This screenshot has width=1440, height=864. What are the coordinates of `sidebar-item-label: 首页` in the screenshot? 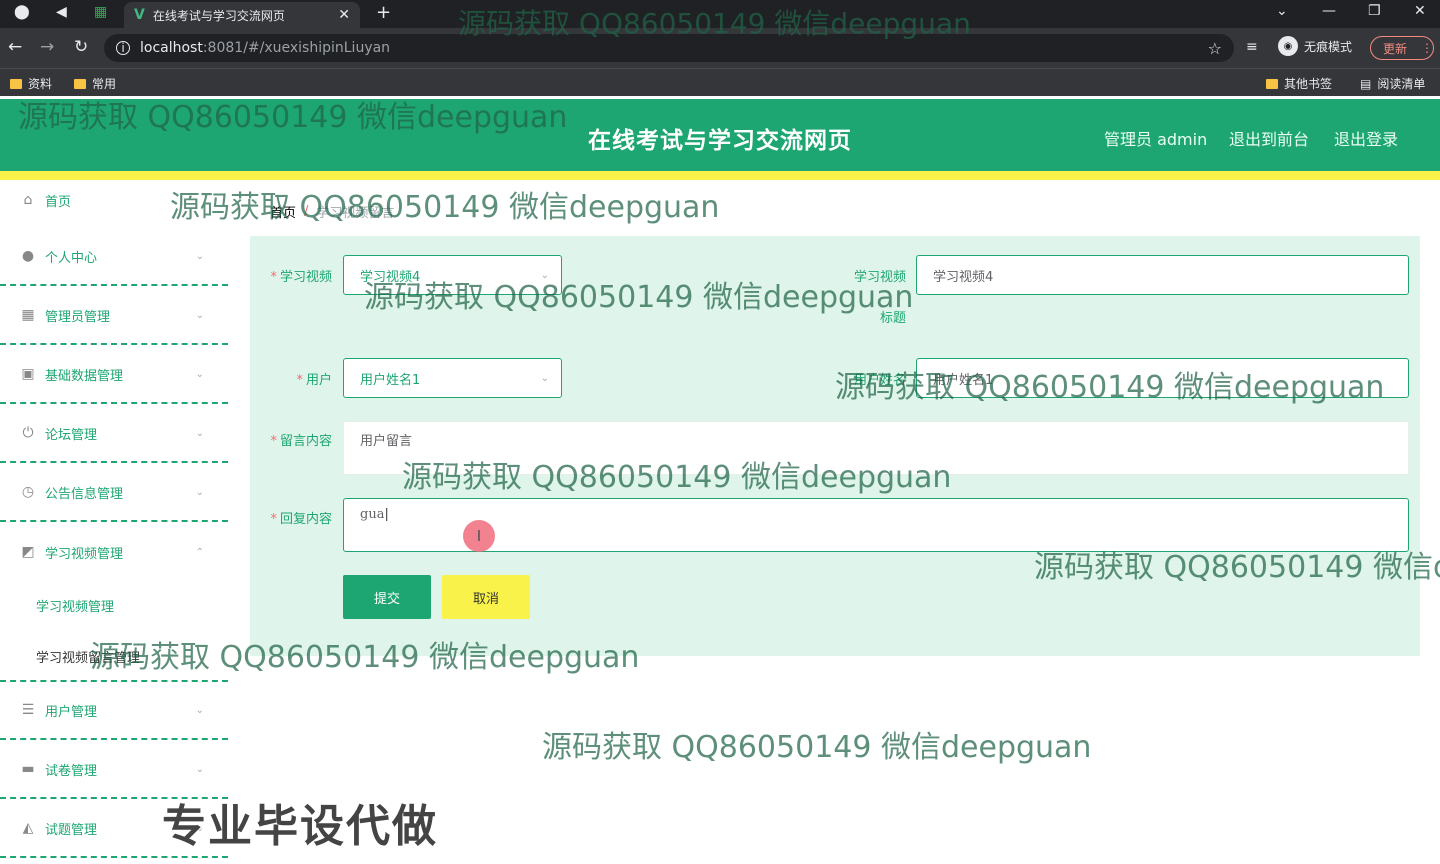 It's located at (58, 202).